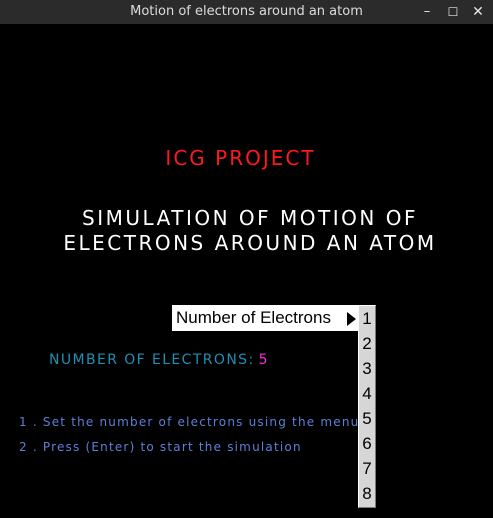 The image size is (493, 518). I want to click on submenu-arrow-icon, so click(351, 319).